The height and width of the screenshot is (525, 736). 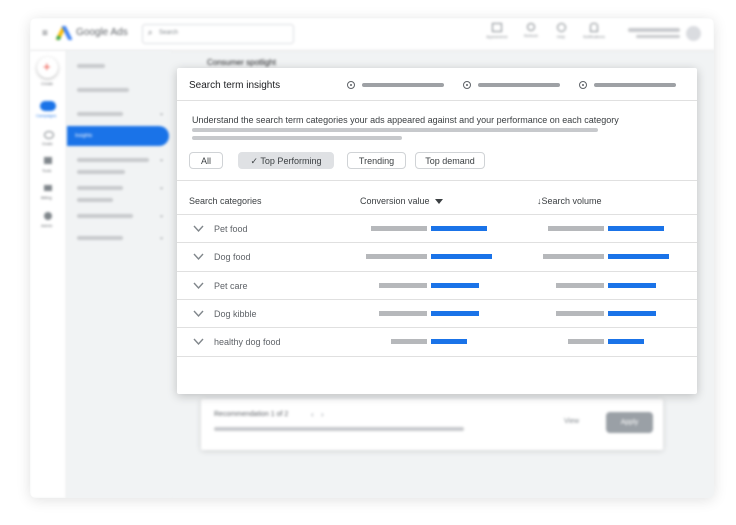 What do you see at coordinates (437, 257) in the screenshot?
I see `category-row: Dog food` at bounding box center [437, 257].